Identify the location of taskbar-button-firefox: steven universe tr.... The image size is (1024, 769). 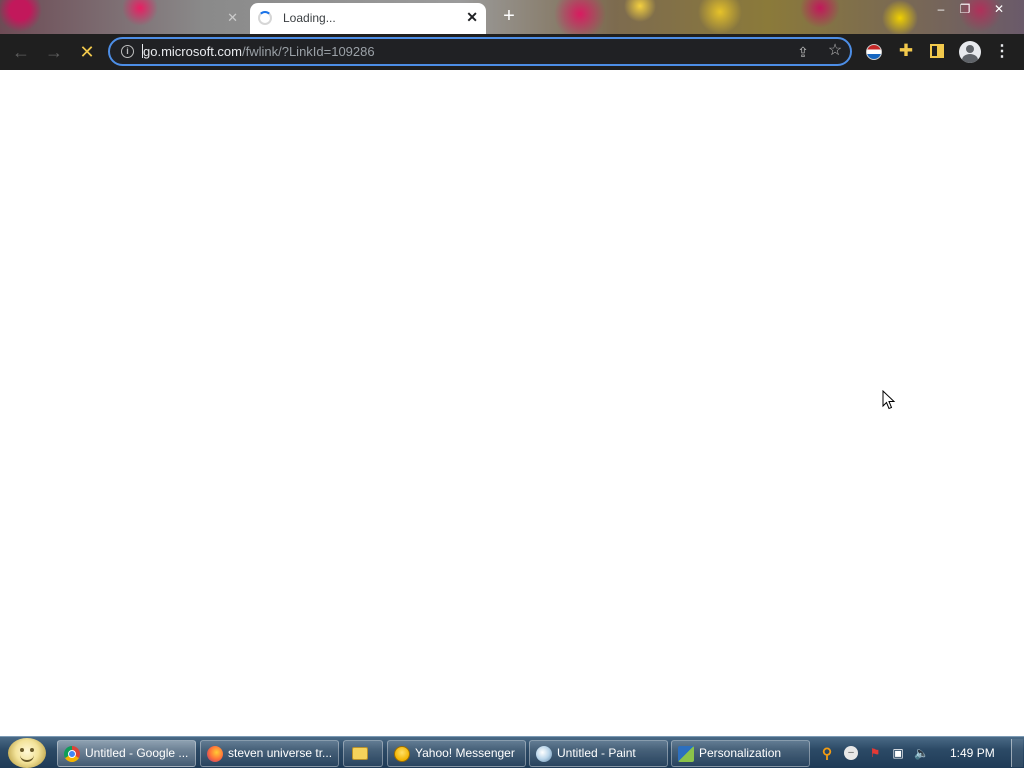
(269, 753).